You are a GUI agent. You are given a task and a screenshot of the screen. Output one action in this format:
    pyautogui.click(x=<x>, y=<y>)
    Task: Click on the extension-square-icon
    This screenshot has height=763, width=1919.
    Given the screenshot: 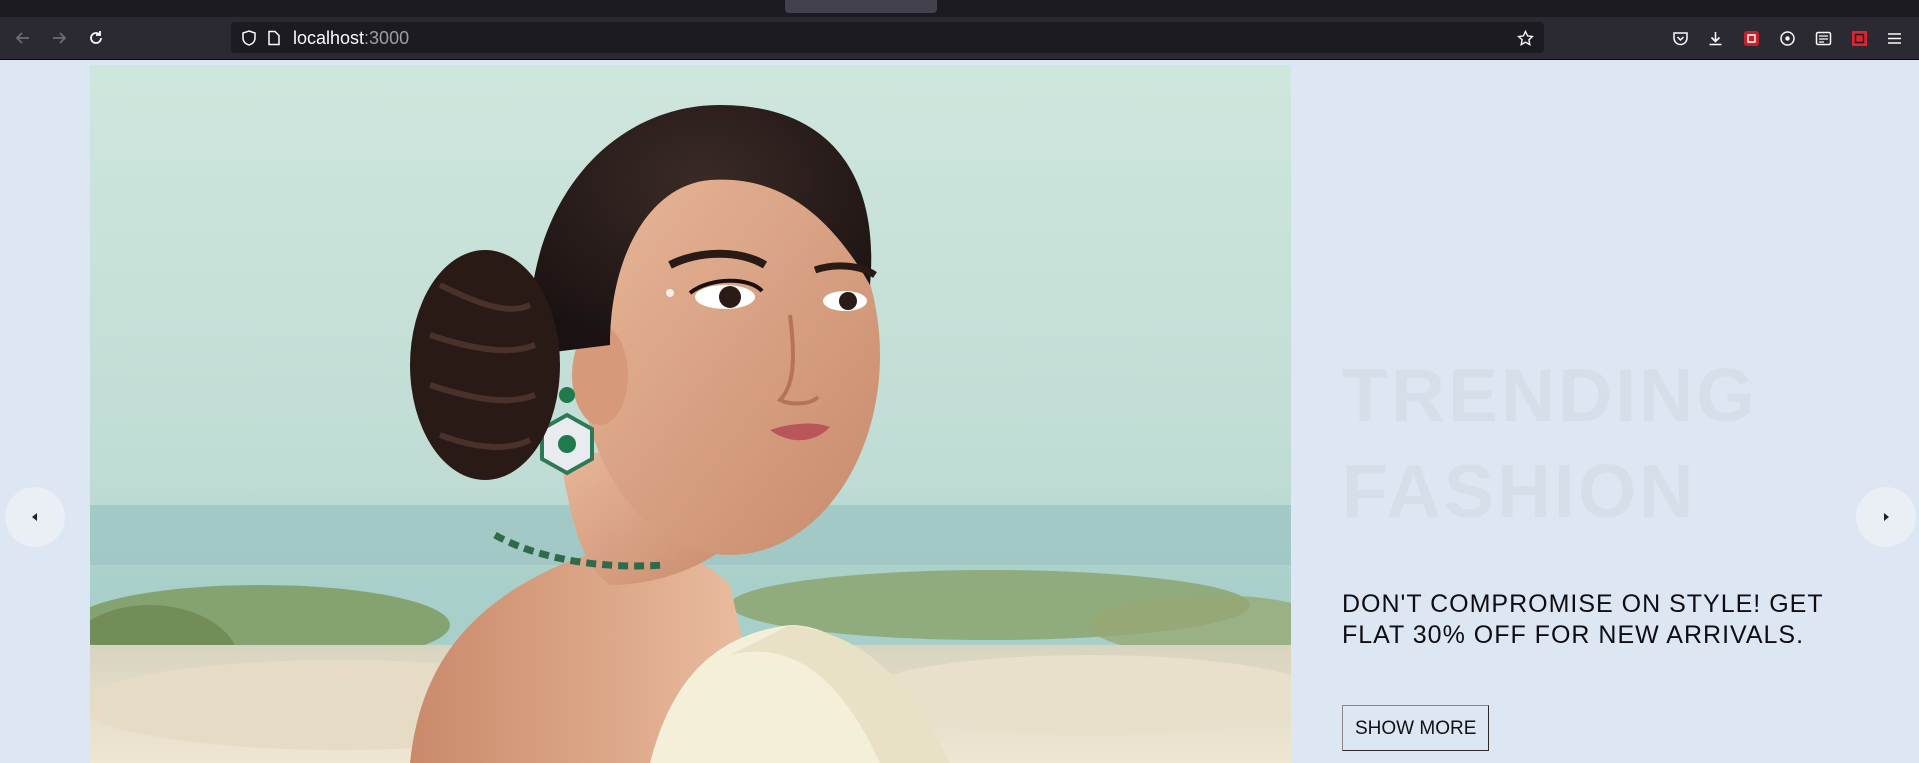 What is the action you would take?
    pyautogui.click(x=1859, y=38)
    